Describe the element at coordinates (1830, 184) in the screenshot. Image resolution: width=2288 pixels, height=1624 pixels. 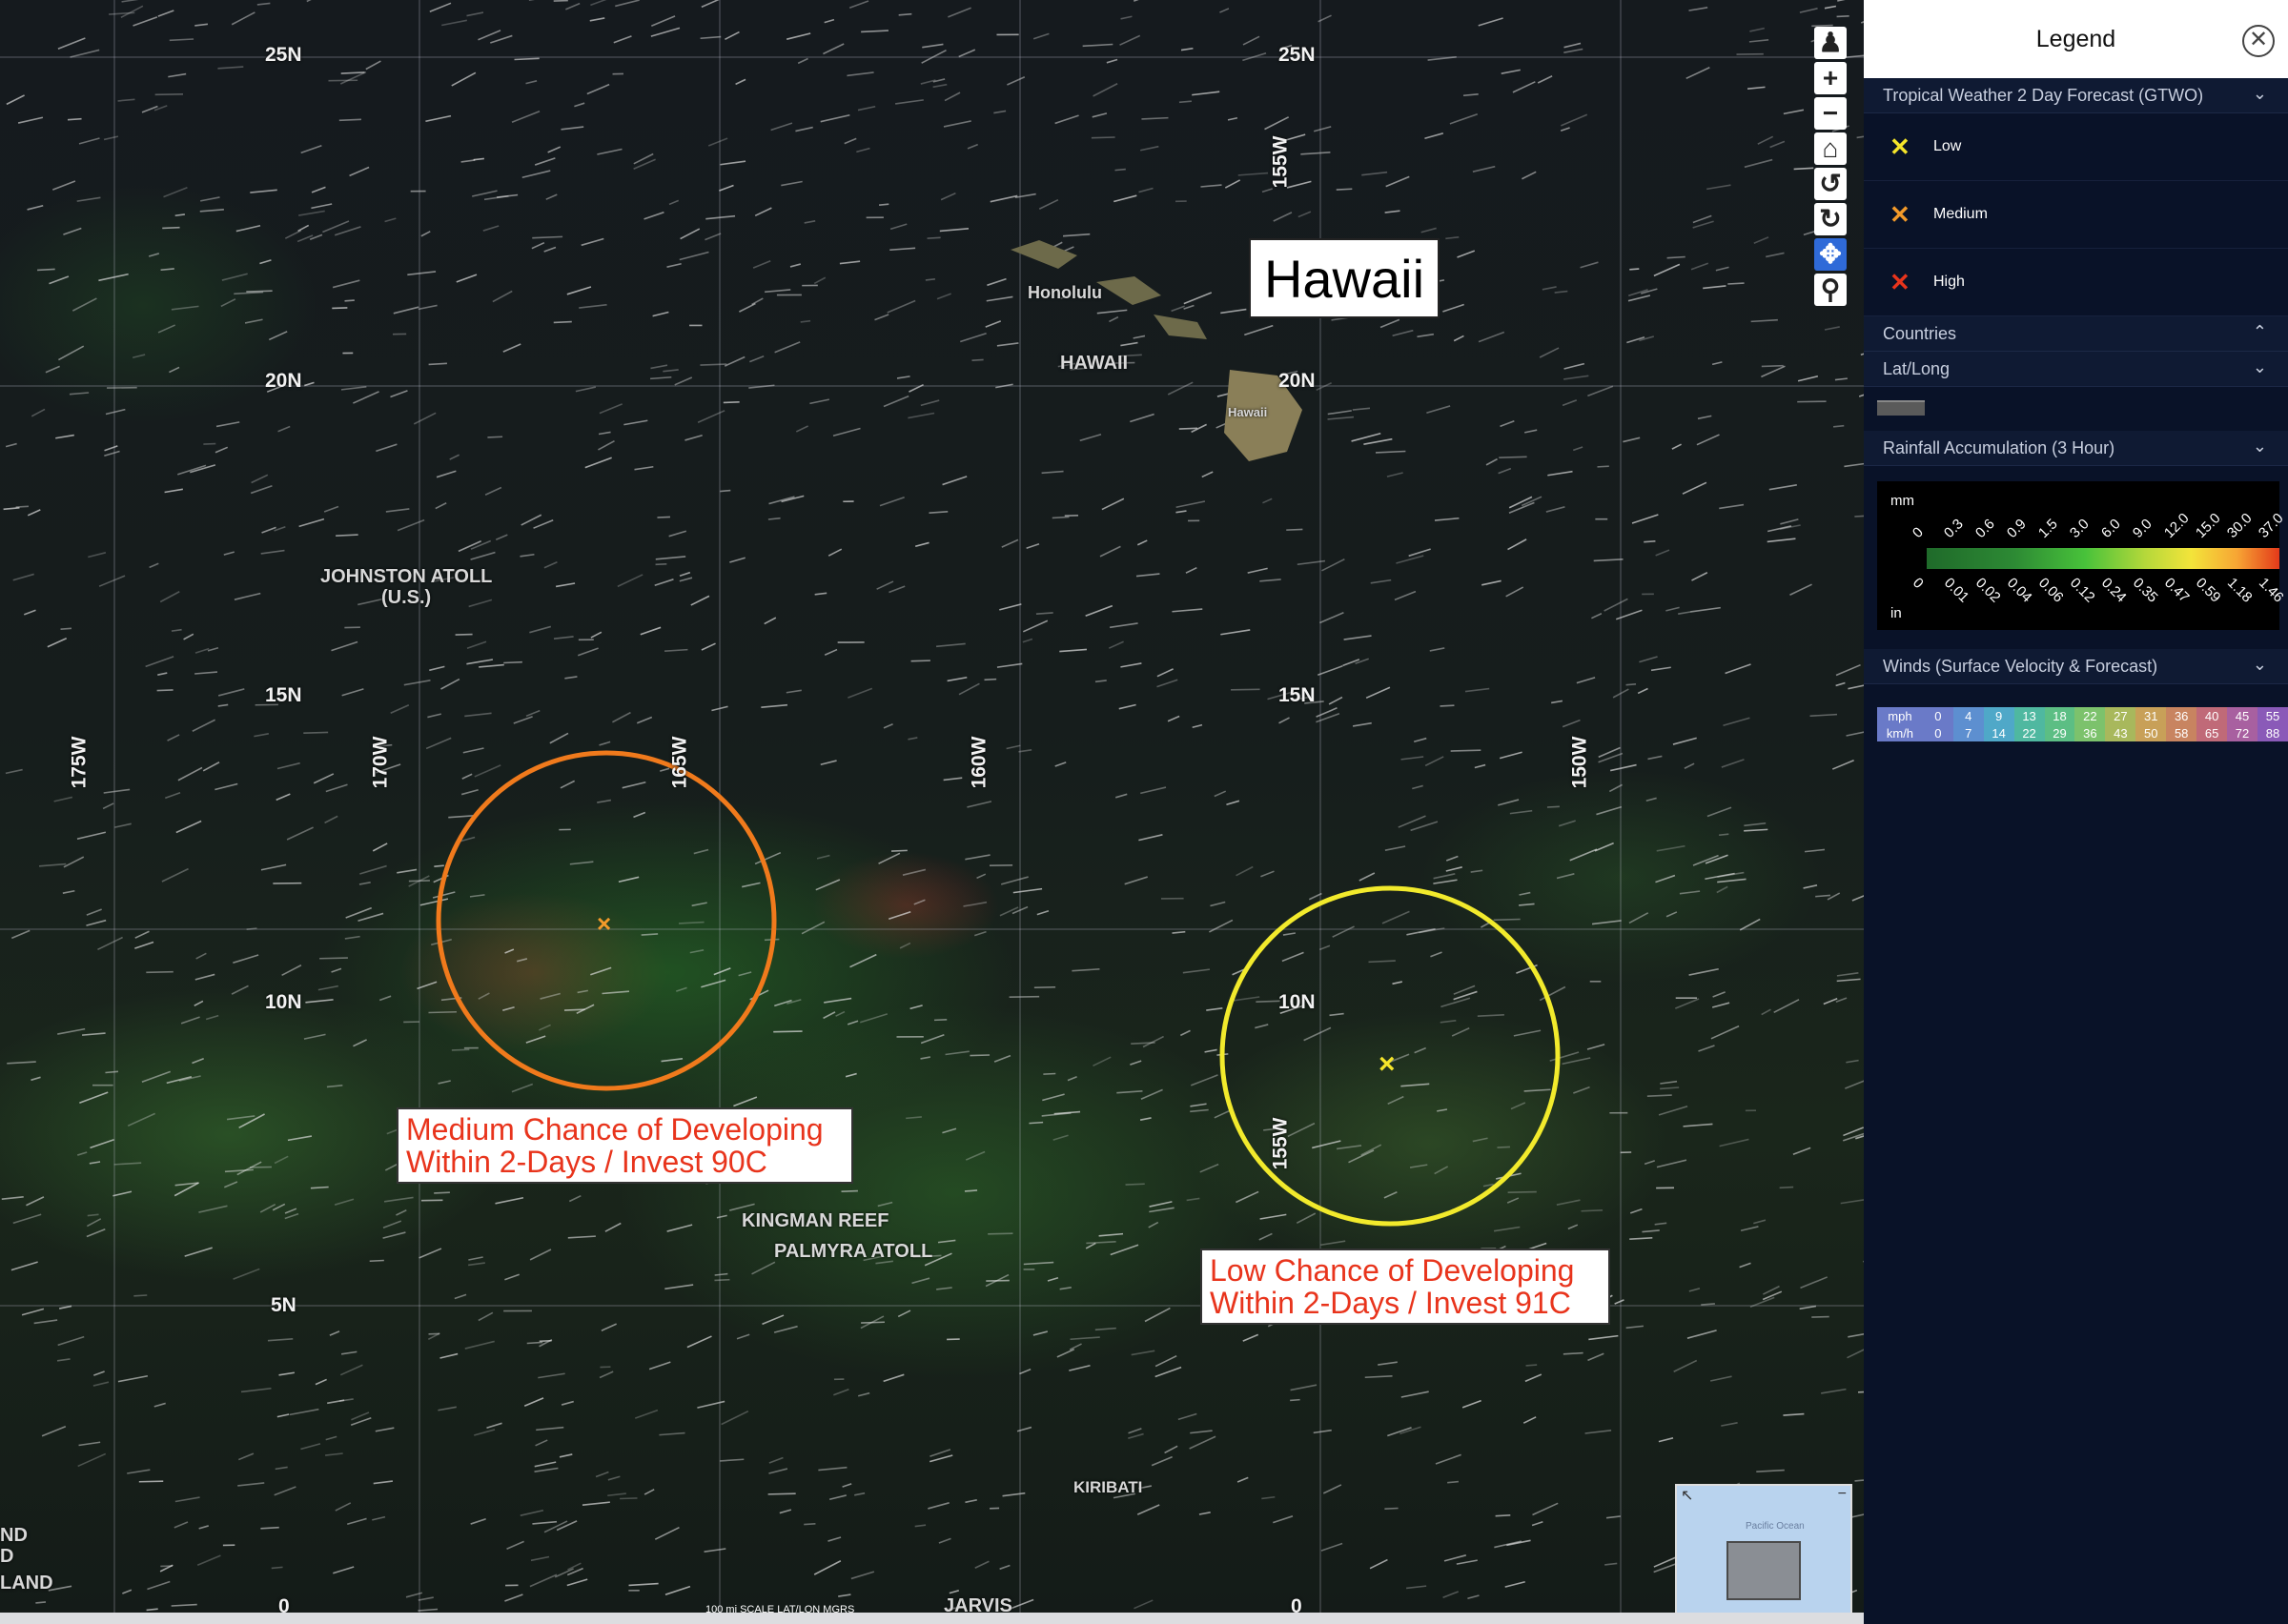
I see `rotate-left-icon: ↺` at that location.